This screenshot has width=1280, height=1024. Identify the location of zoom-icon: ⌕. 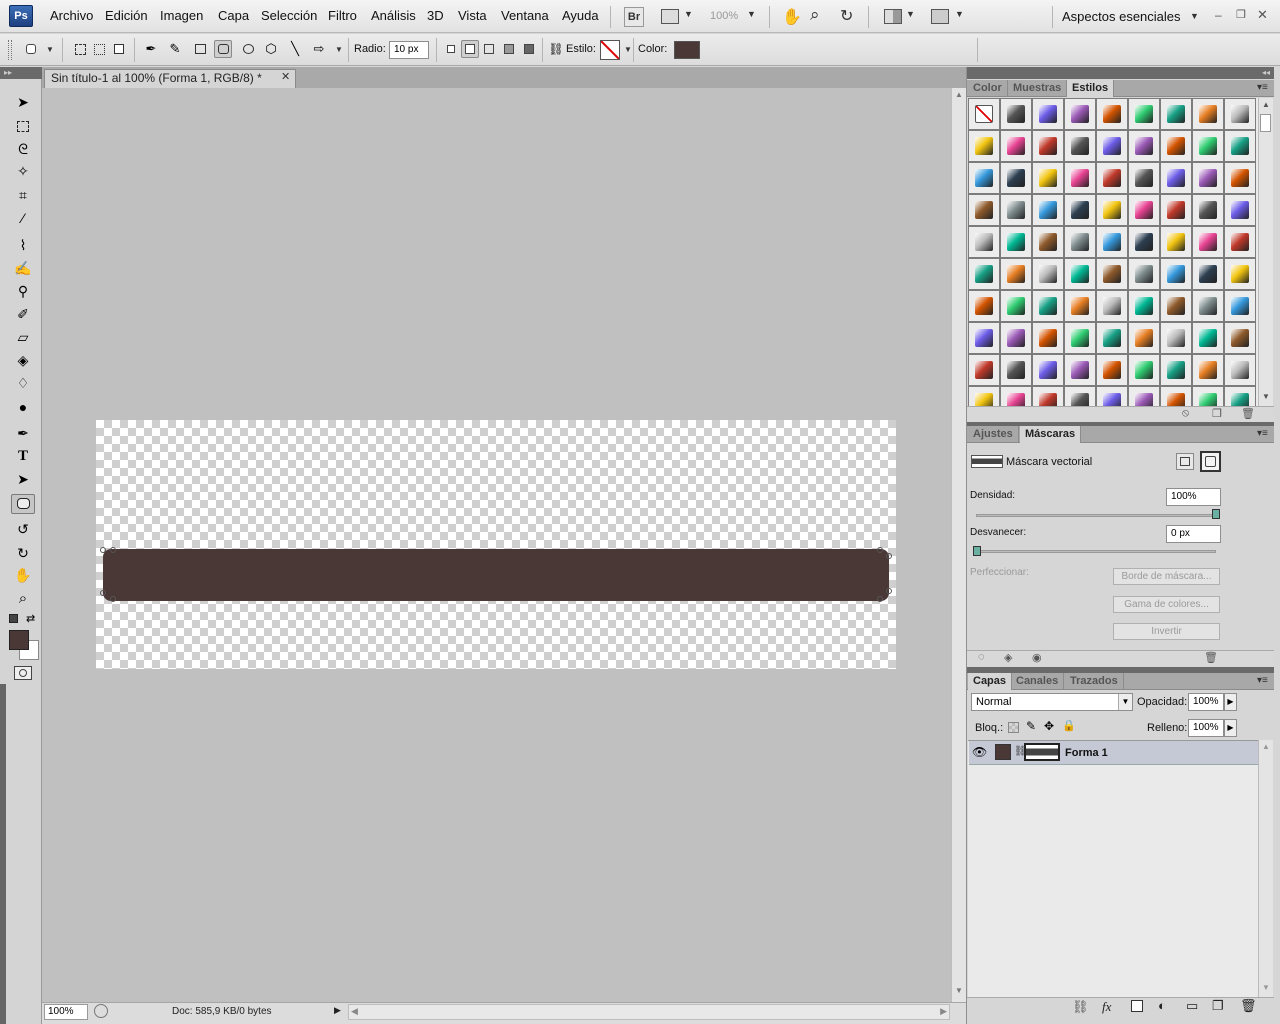
(815, 15).